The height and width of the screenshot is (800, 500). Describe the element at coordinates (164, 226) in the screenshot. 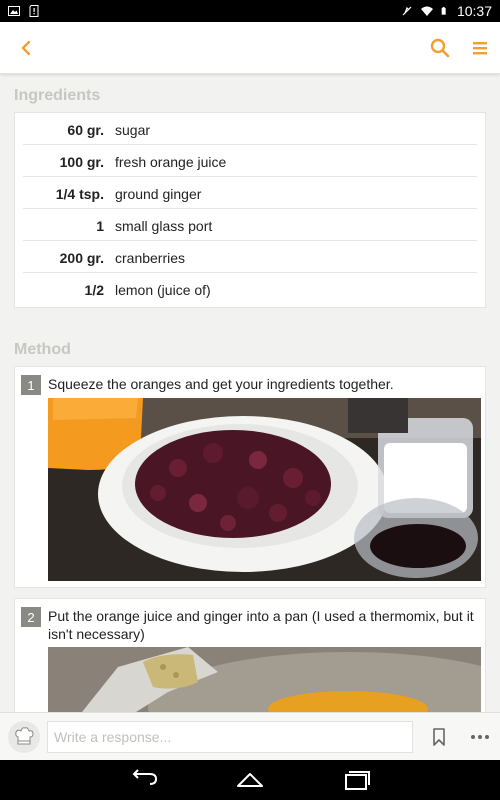

I see `ingredient-name: small glass port` at that location.